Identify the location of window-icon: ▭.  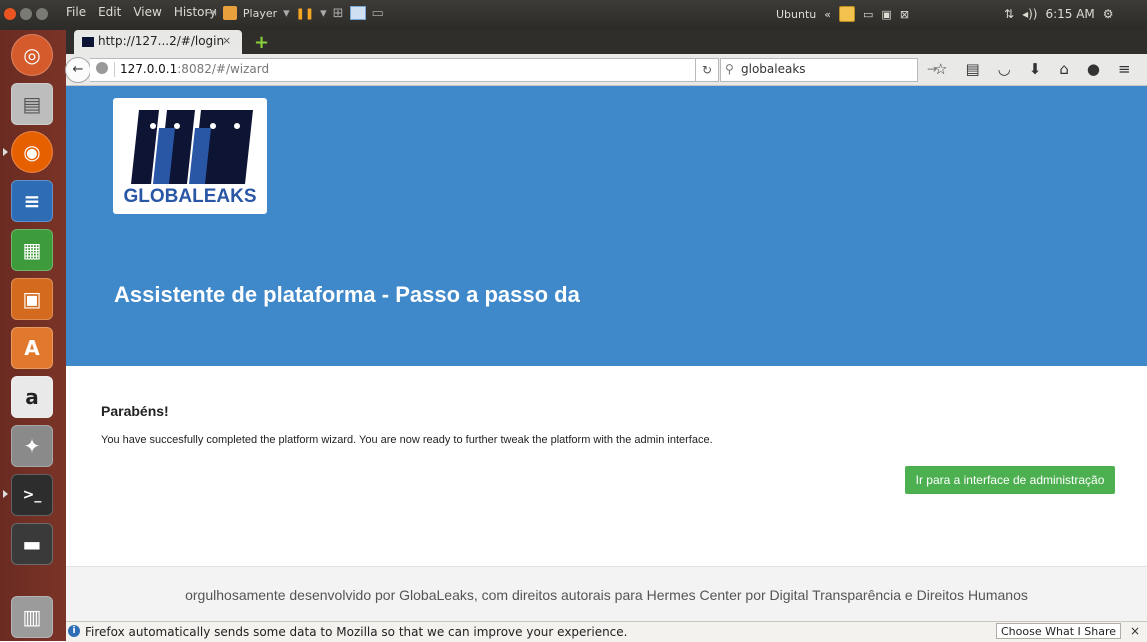
(378, 13).